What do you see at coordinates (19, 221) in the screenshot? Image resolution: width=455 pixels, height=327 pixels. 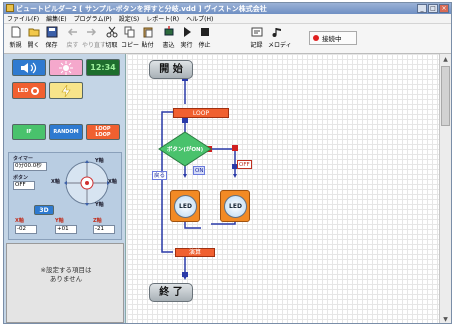 I see `x-axis-label: X軸` at bounding box center [19, 221].